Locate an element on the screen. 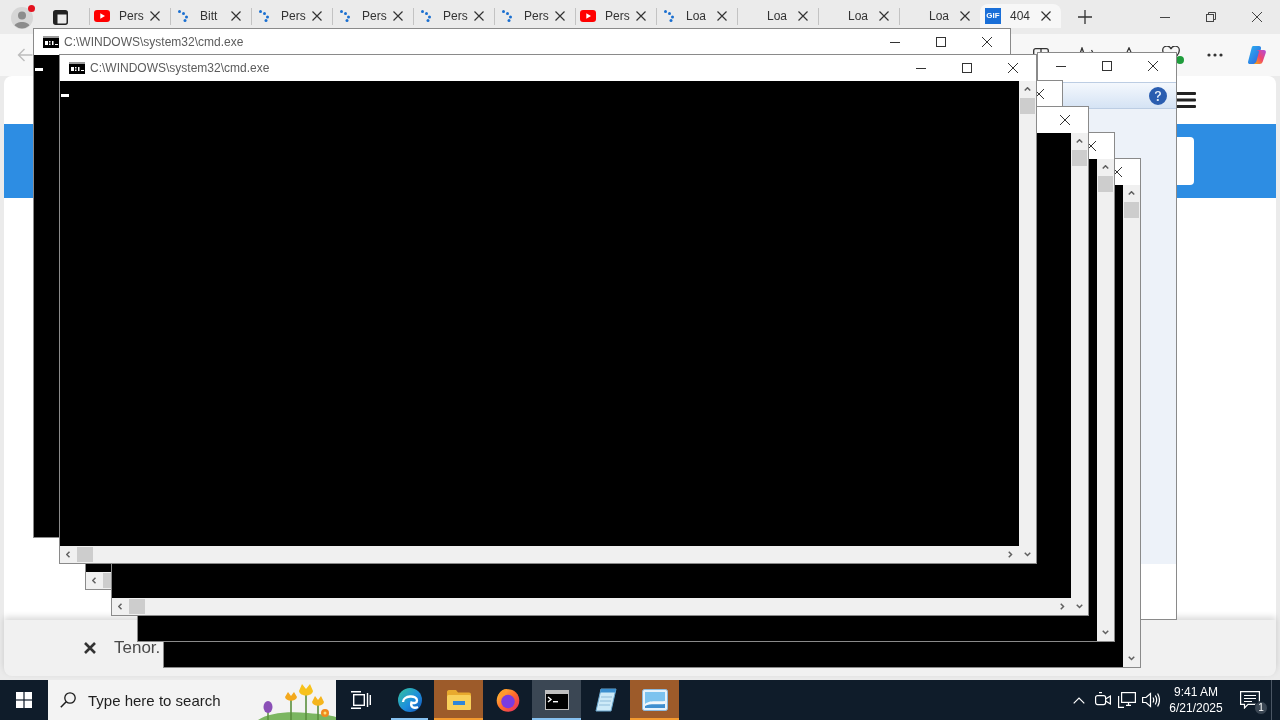  start-icon is located at coordinates (24, 700).